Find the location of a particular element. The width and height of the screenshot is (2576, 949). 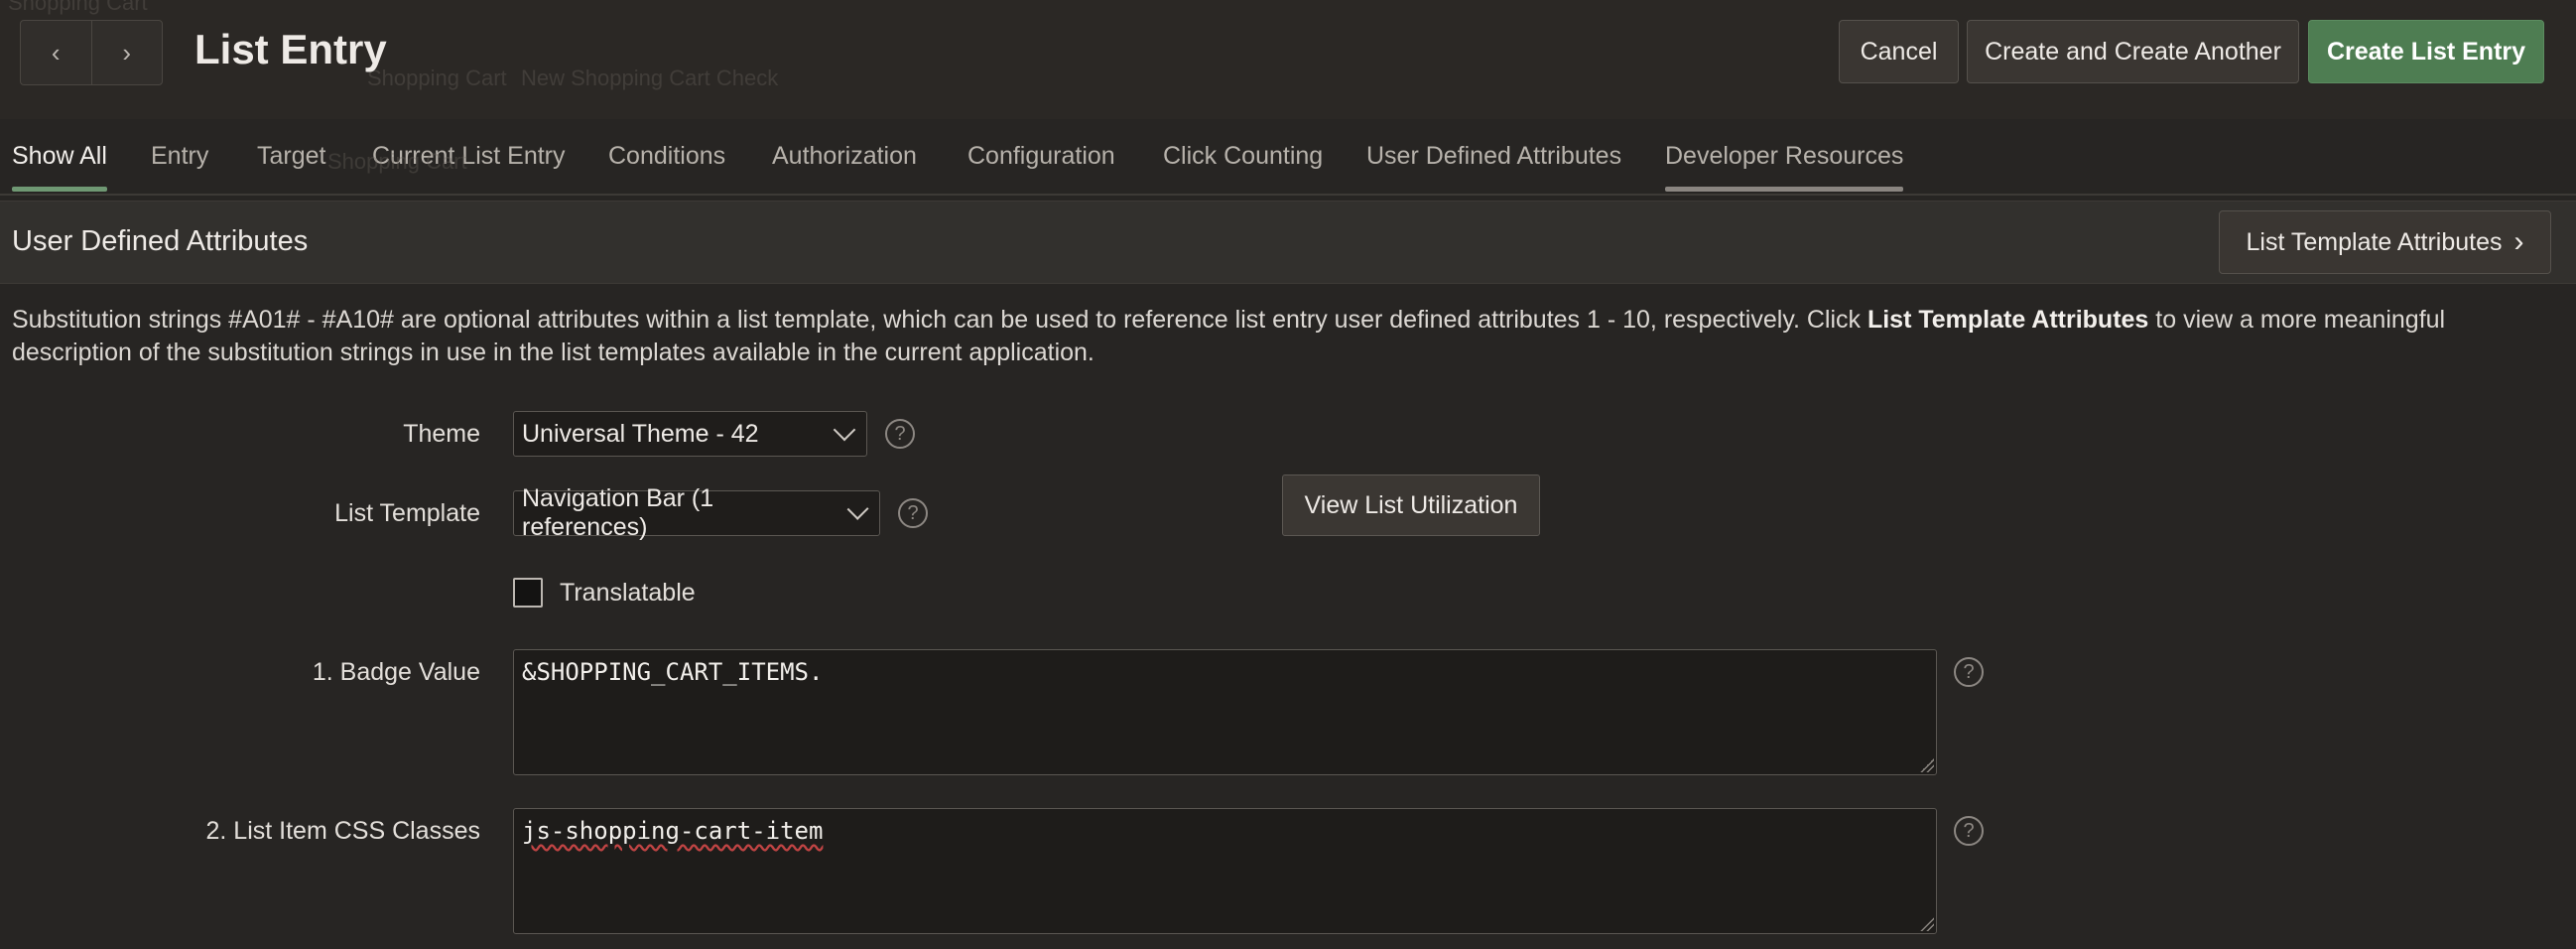

tab-authorization: Authorization is located at coordinates (845, 163).